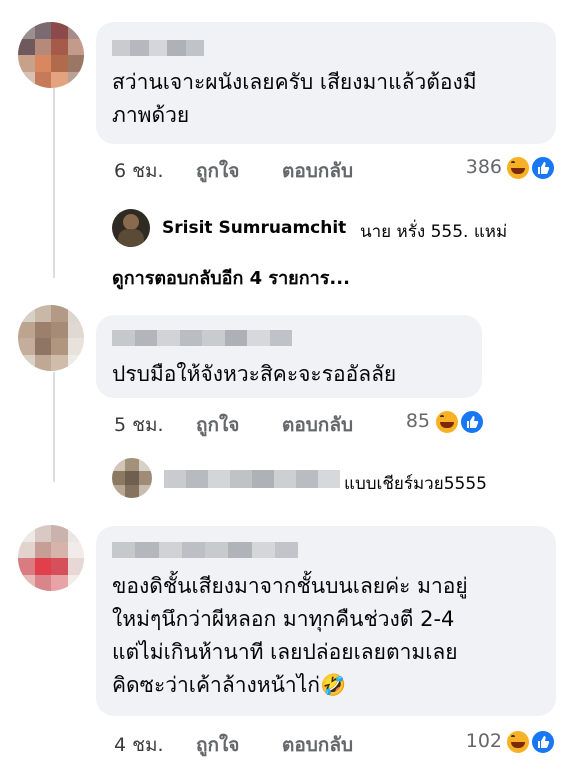 The height and width of the screenshot is (771, 576). Describe the element at coordinates (254, 374) in the screenshot. I see `comment-text: ปรบมือให้จังหวะสิคะจะรออัลลัย` at that location.